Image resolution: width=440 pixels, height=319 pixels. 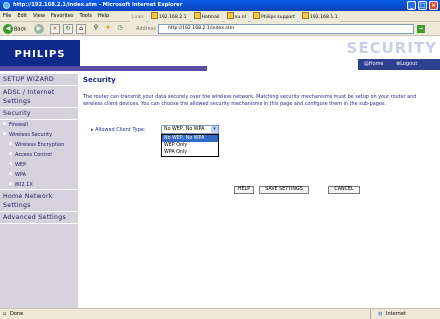 I want to click on sidebar-item-home-network: Home Network Settings, so click(x=39, y=201).